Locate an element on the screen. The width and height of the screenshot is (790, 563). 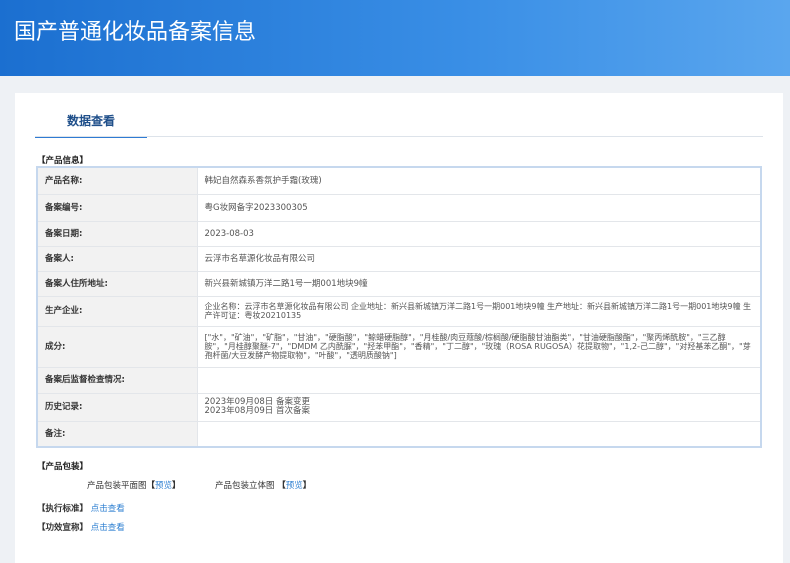
page-header: 国产普通化妆品备案信息 is located at coordinates (395, 38).